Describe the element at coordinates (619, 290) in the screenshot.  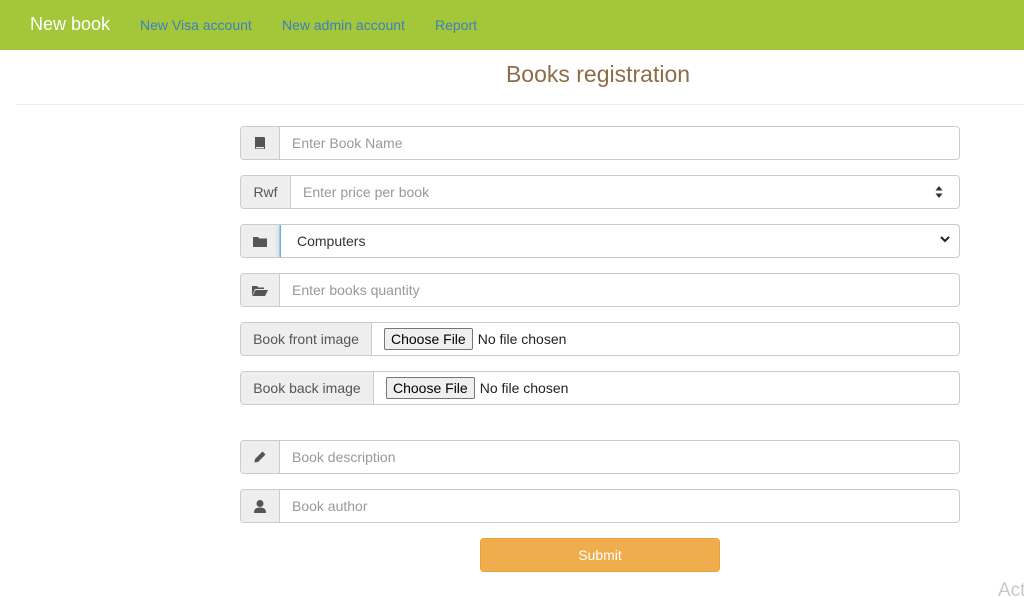
I see `quantity-input: Enter books quantity` at that location.